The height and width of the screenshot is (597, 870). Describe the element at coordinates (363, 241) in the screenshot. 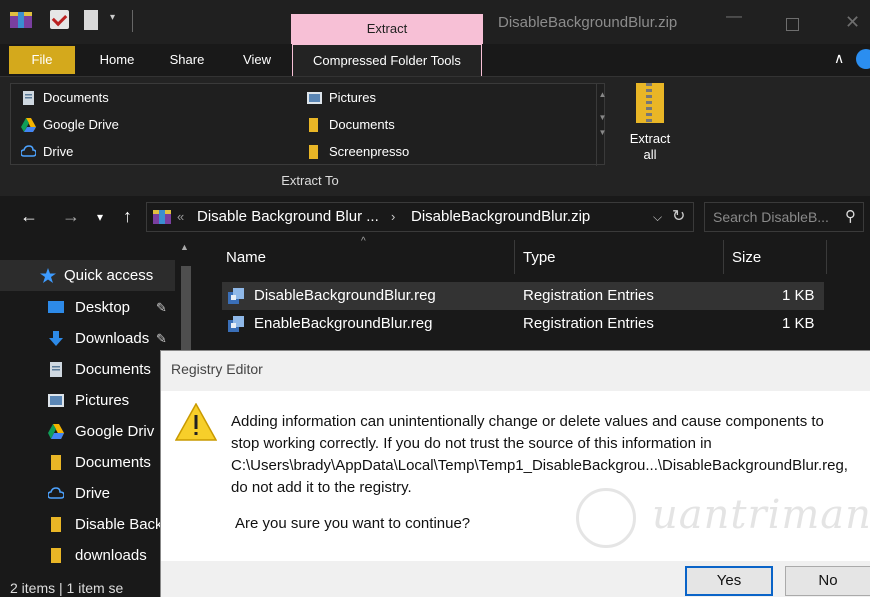

I see `sort-ascending-icon: ^` at that location.